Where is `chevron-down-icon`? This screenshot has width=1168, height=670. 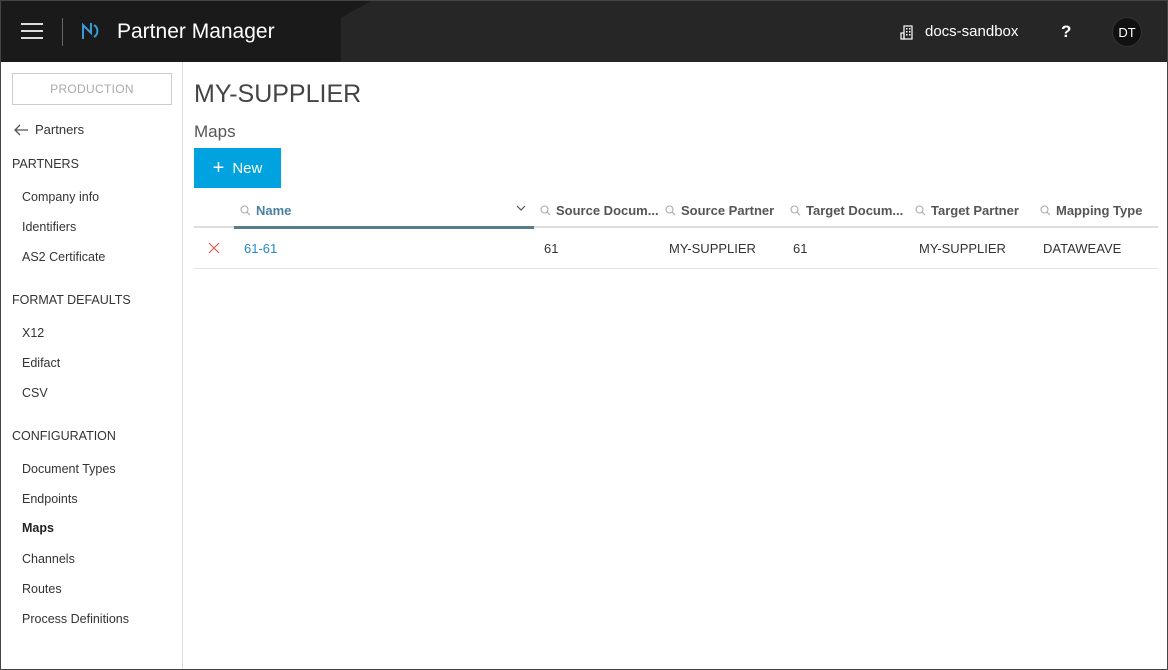
chevron-down-icon is located at coordinates (521, 208).